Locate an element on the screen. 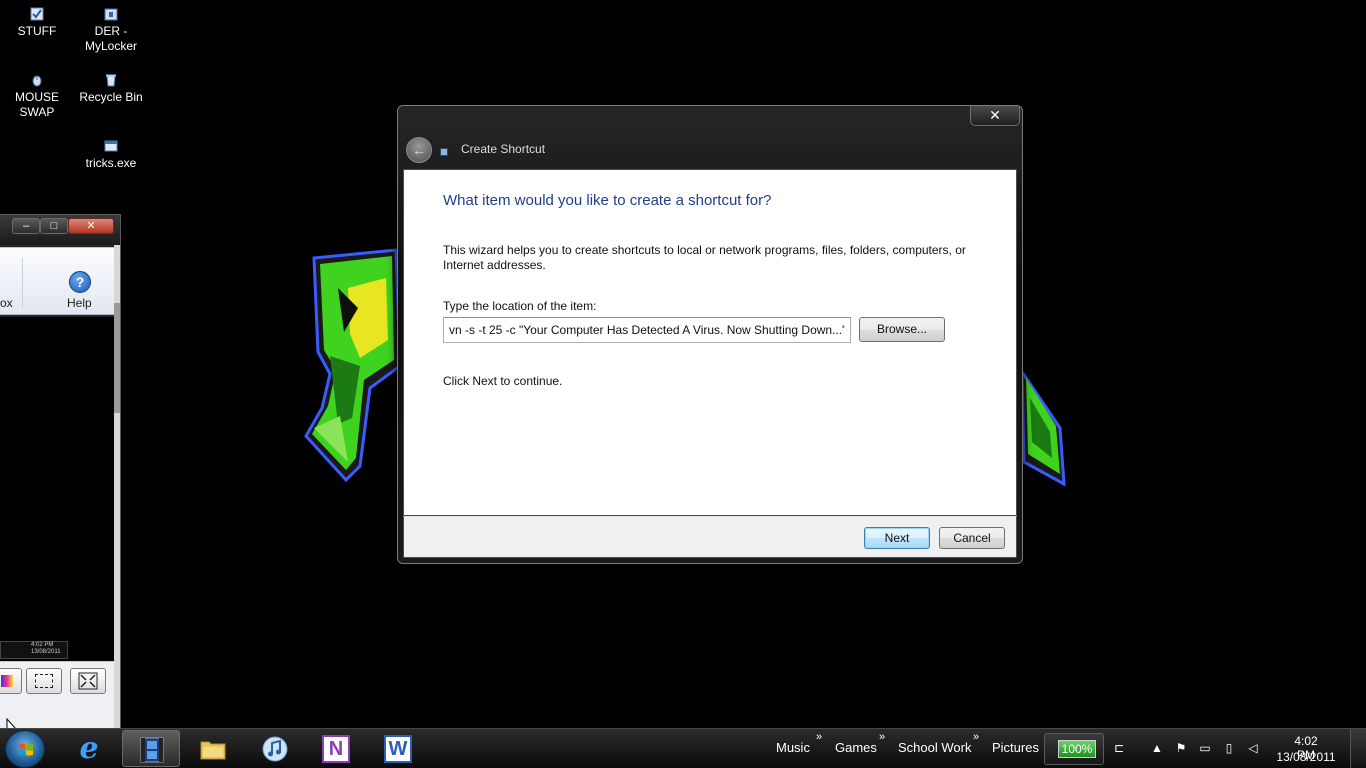 The width and height of the screenshot is (1366, 768). power-plug-icon: ⊏ is located at coordinates (1119, 748).